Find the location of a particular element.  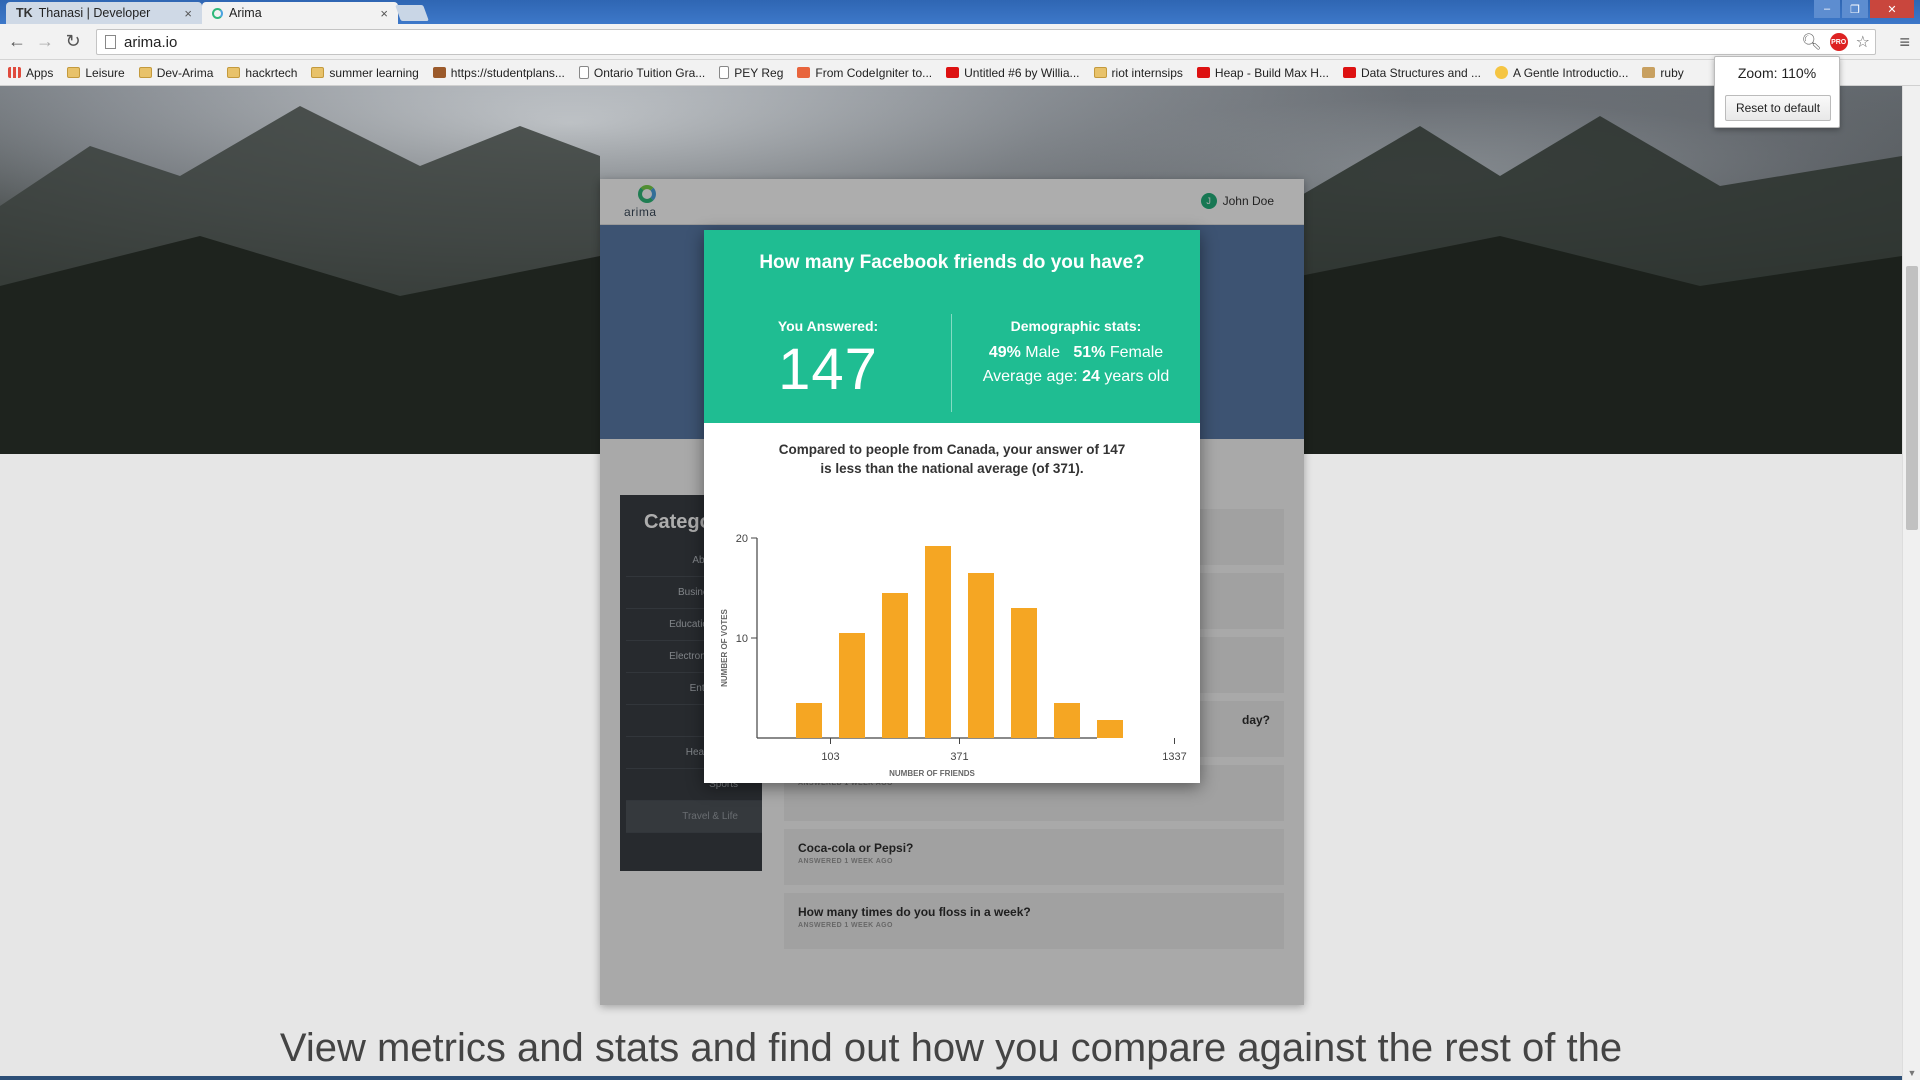

bookmark-item: Leisure is located at coordinates (96, 72).